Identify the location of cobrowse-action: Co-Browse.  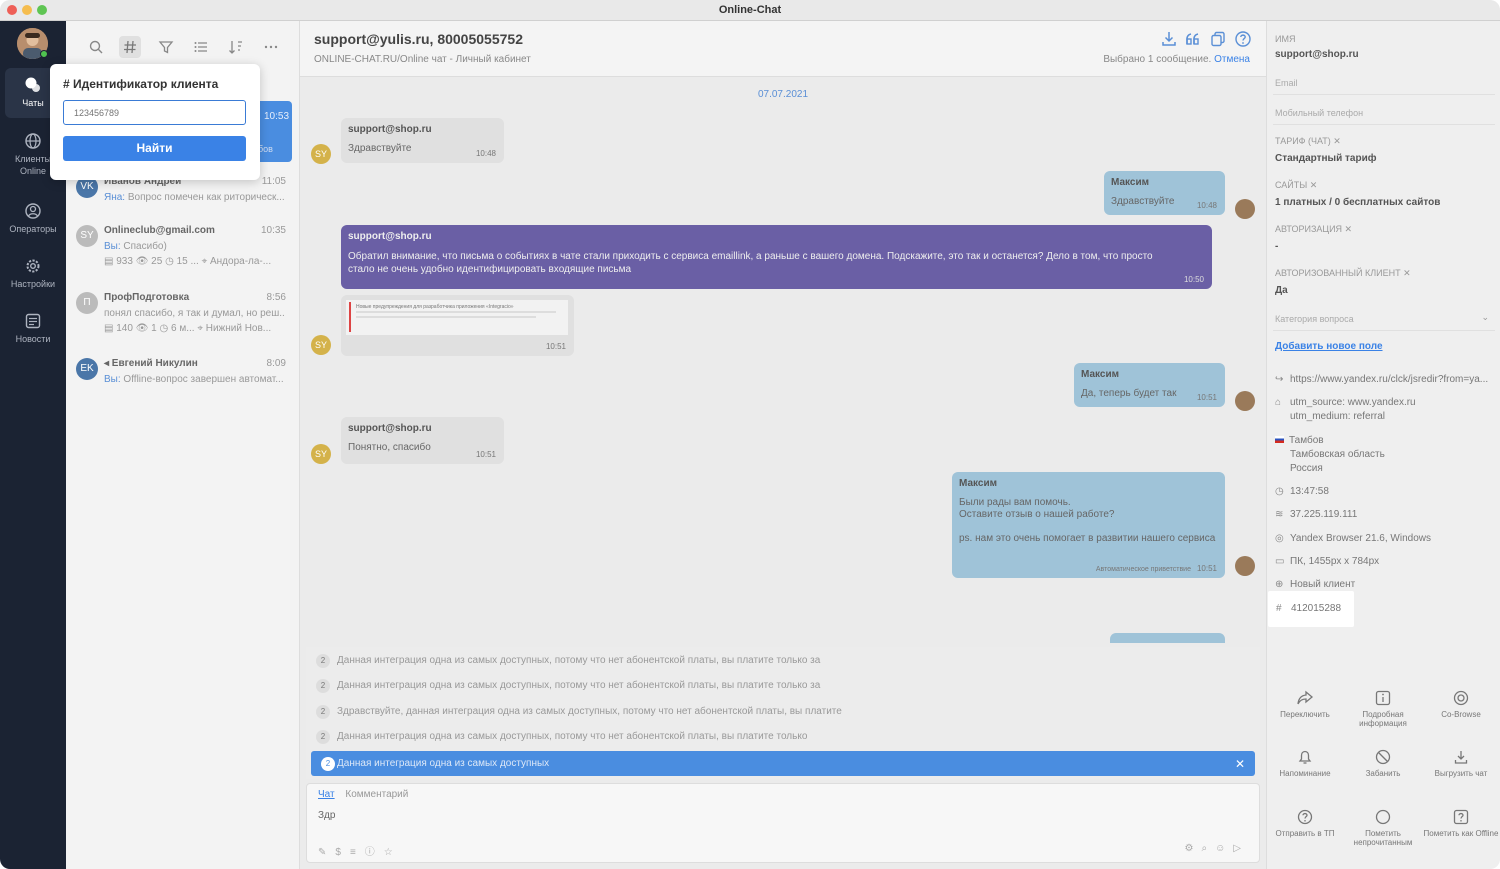
(1460, 704).